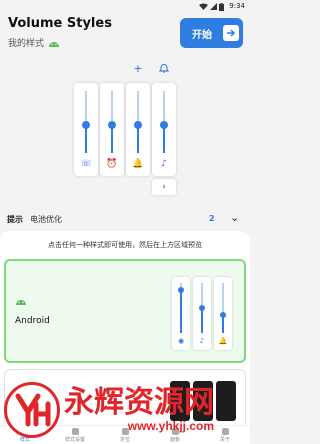 This screenshot has width=320, height=444. What do you see at coordinates (112, 164) in the screenshot?
I see `alarm-icon: ⏰` at bounding box center [112, 164].